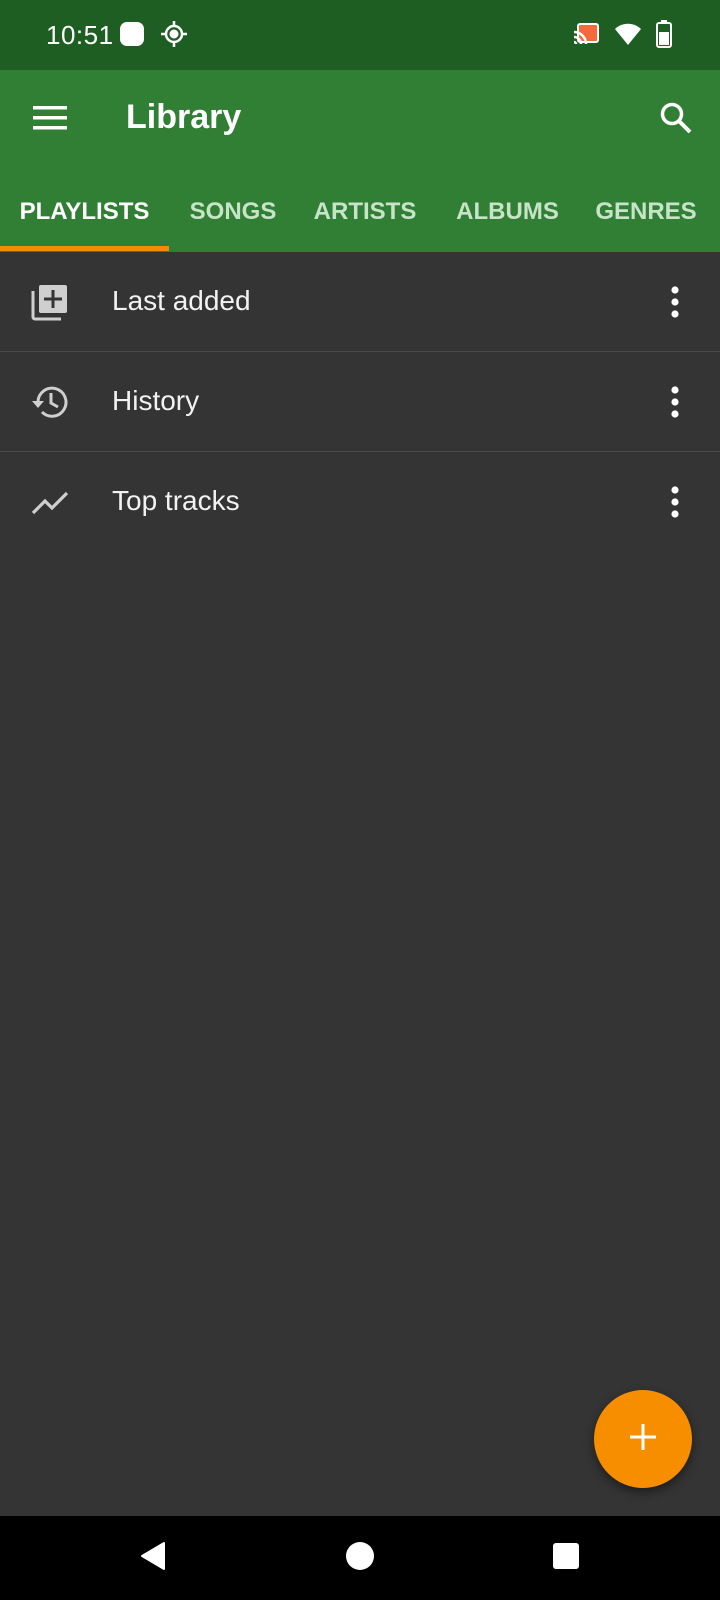 Image resolution: width=720 pixels, height=1600 pixels. I want to click on recents-icon, so click(566, 1558).